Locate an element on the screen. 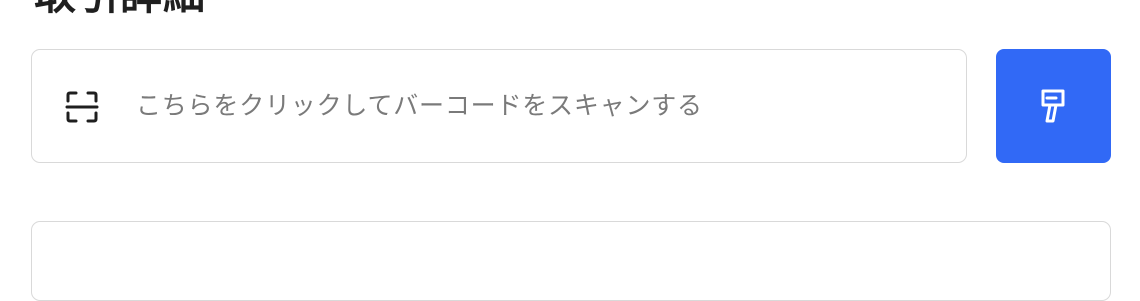 This screenshot has width=1140, height=301. paint-brush-button is located at coordinates (1053, 106).